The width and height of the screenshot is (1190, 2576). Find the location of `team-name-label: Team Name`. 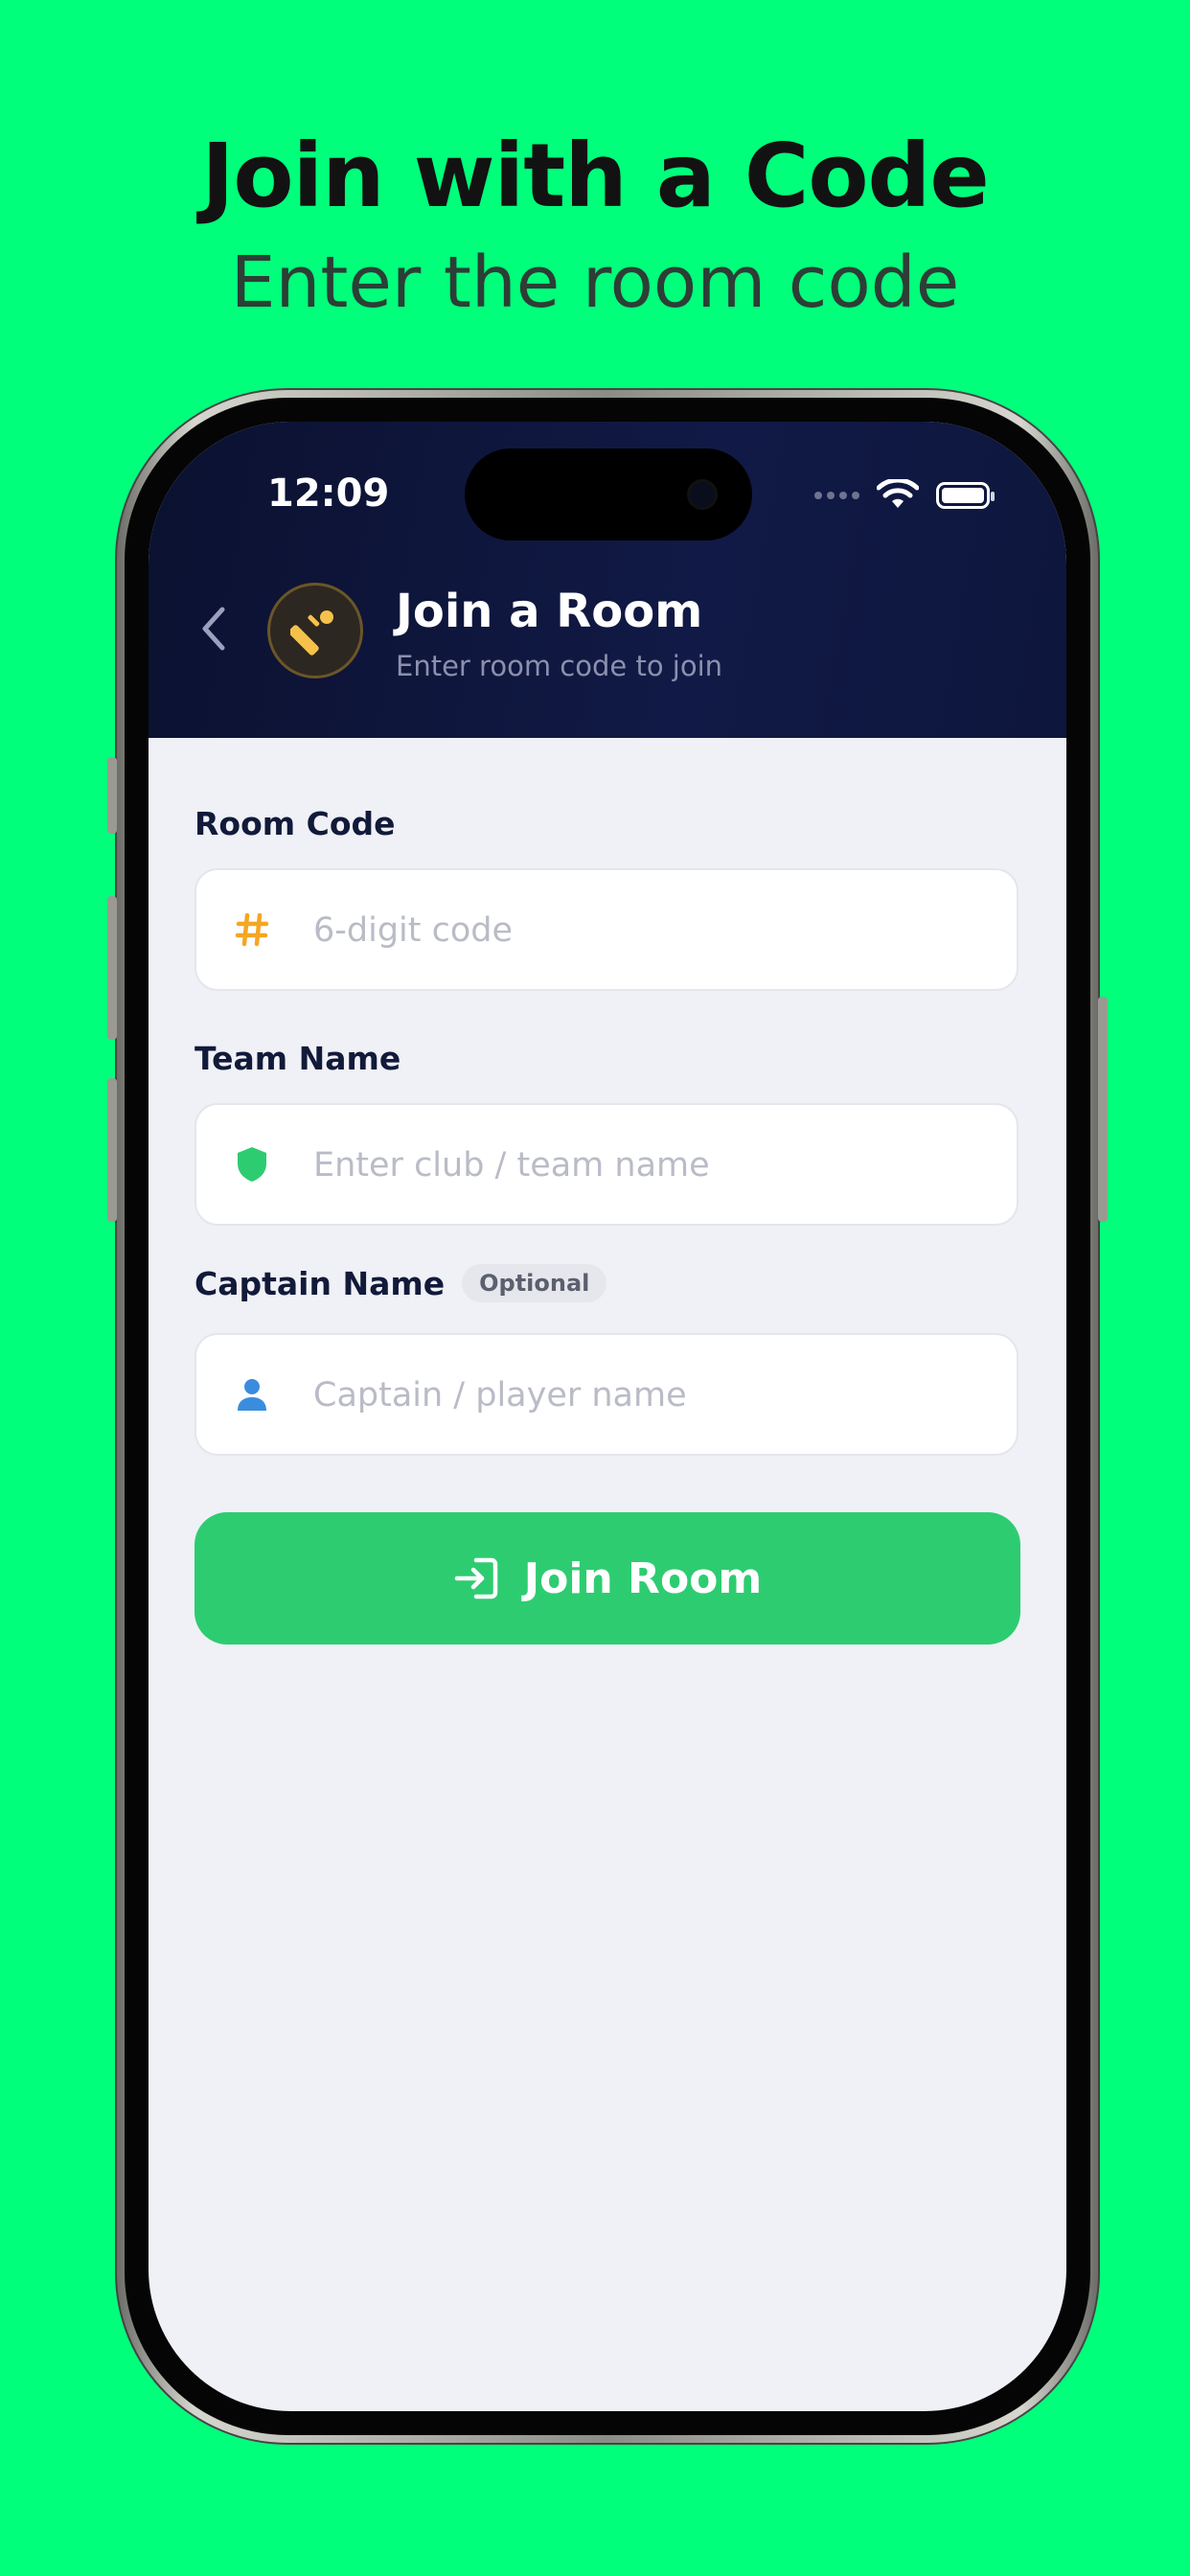

team-name-label: Team Name is located at coordinates (298, 1058).